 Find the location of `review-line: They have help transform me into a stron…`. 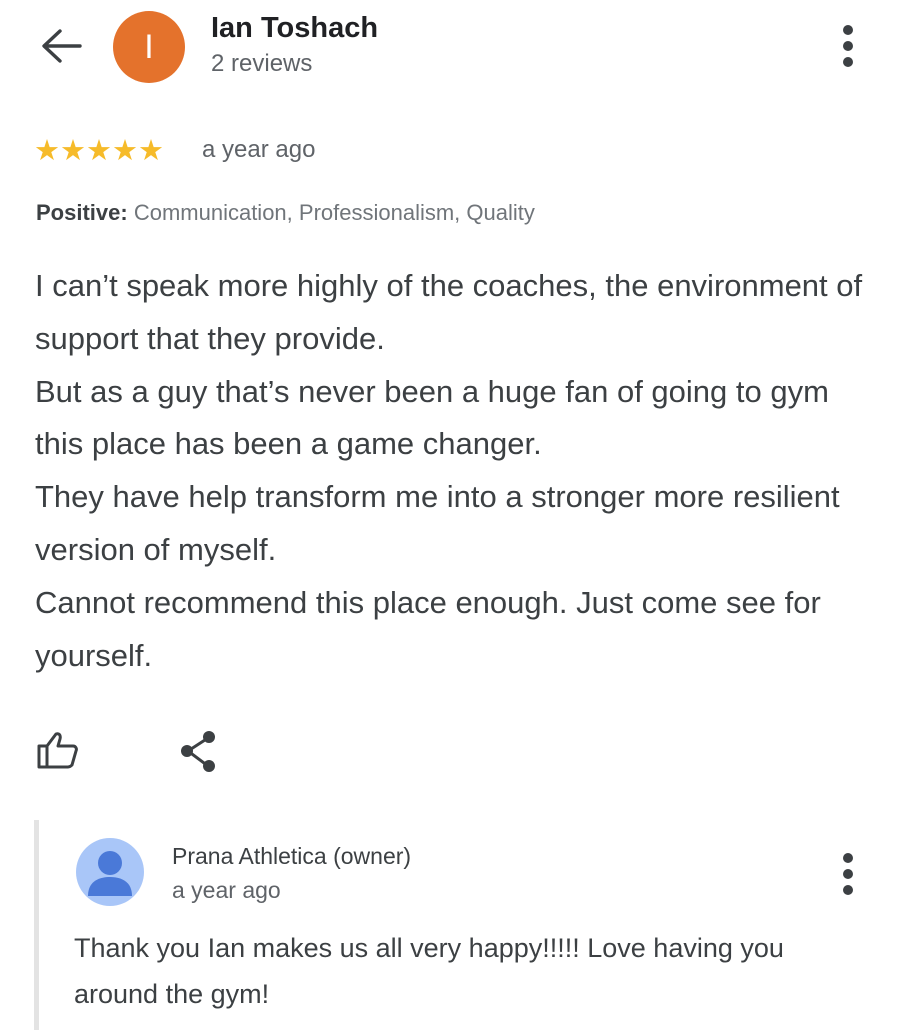

review-line: They have help transform me into a stron… is located at coordinates (437, 523).